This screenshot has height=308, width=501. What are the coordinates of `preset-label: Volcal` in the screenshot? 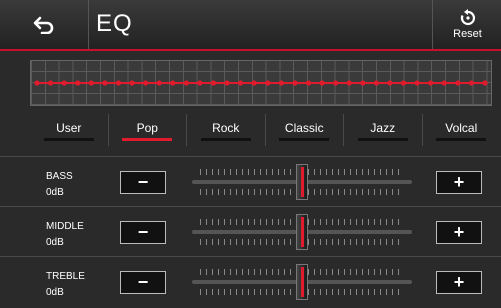 It's located at (461, 128).